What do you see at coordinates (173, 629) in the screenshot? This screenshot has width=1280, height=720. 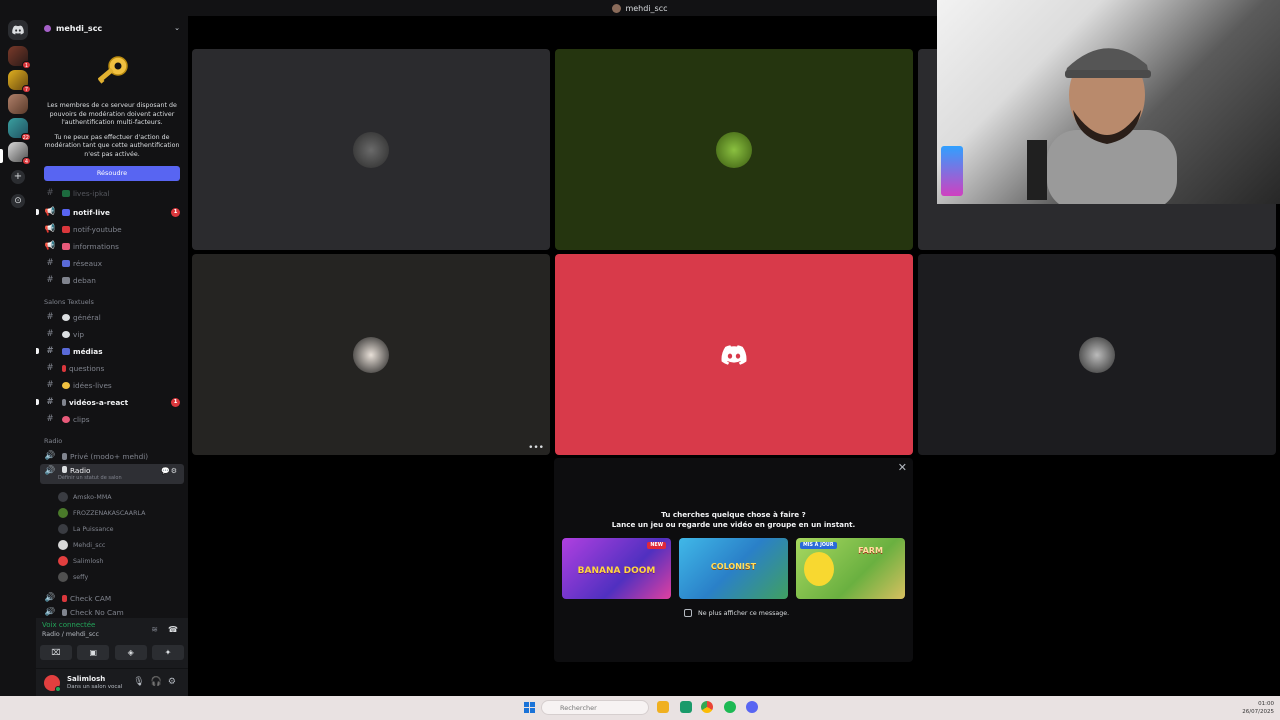 I see `disconnect-icon: ☎` at bounding box center [173, 629].